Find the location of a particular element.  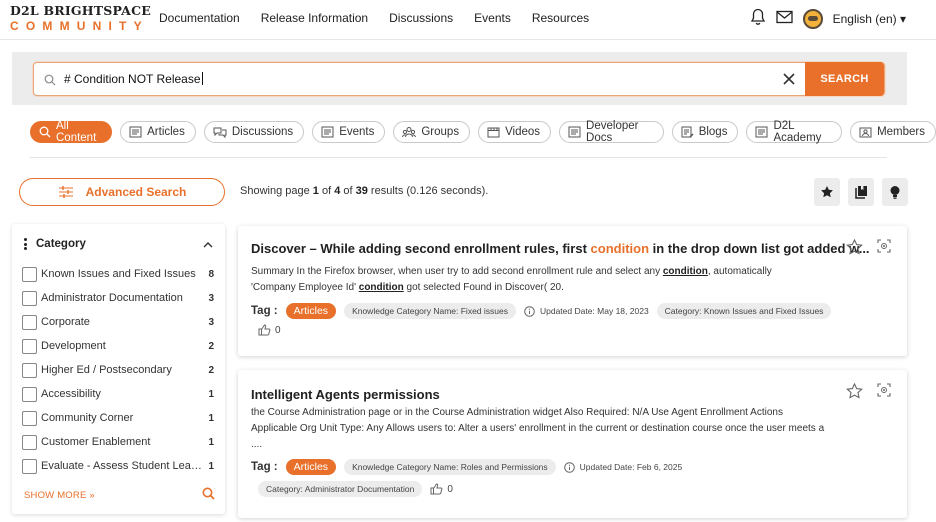

favorites-button is located at coordinates (827, 192).